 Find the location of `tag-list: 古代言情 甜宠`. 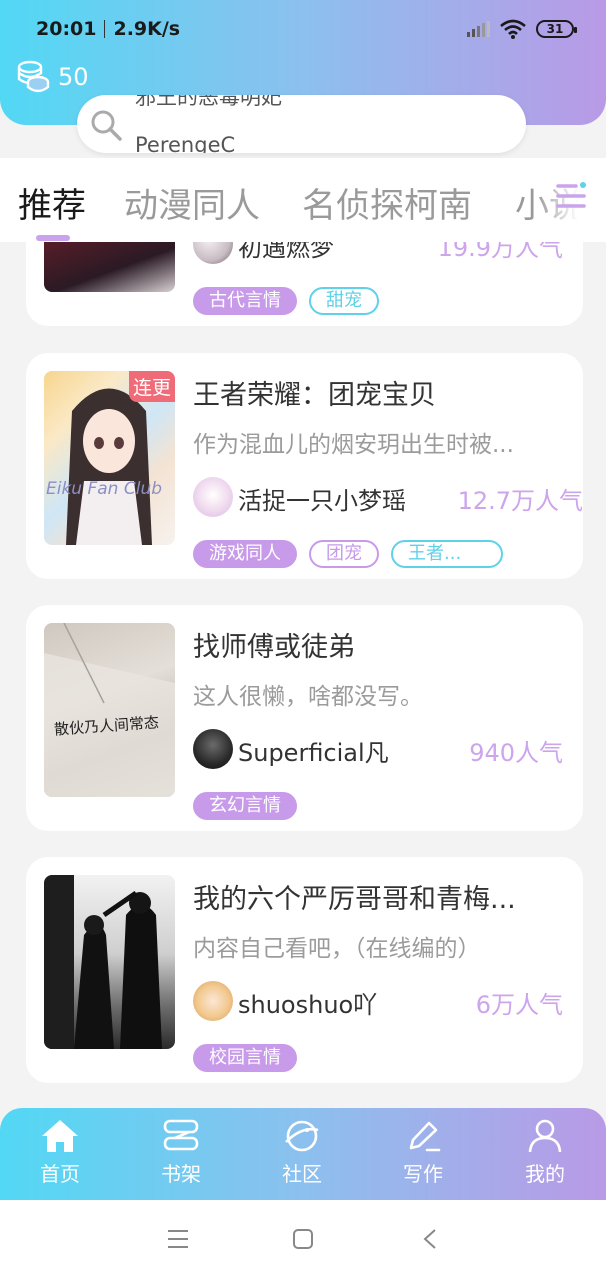

tag-list: 古代言情 甜宠 is located at coordinates (286, 301).